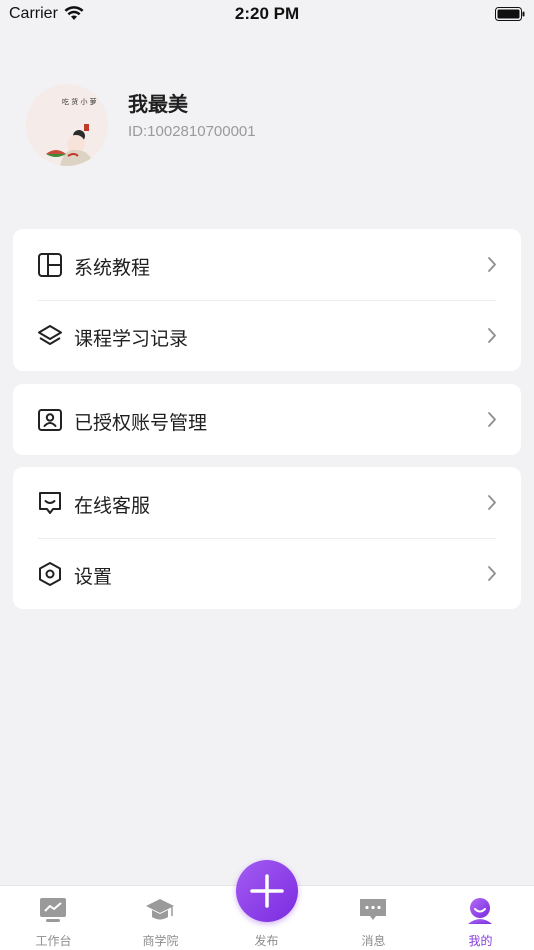  I want to click on publish-button, so click(267, 891).